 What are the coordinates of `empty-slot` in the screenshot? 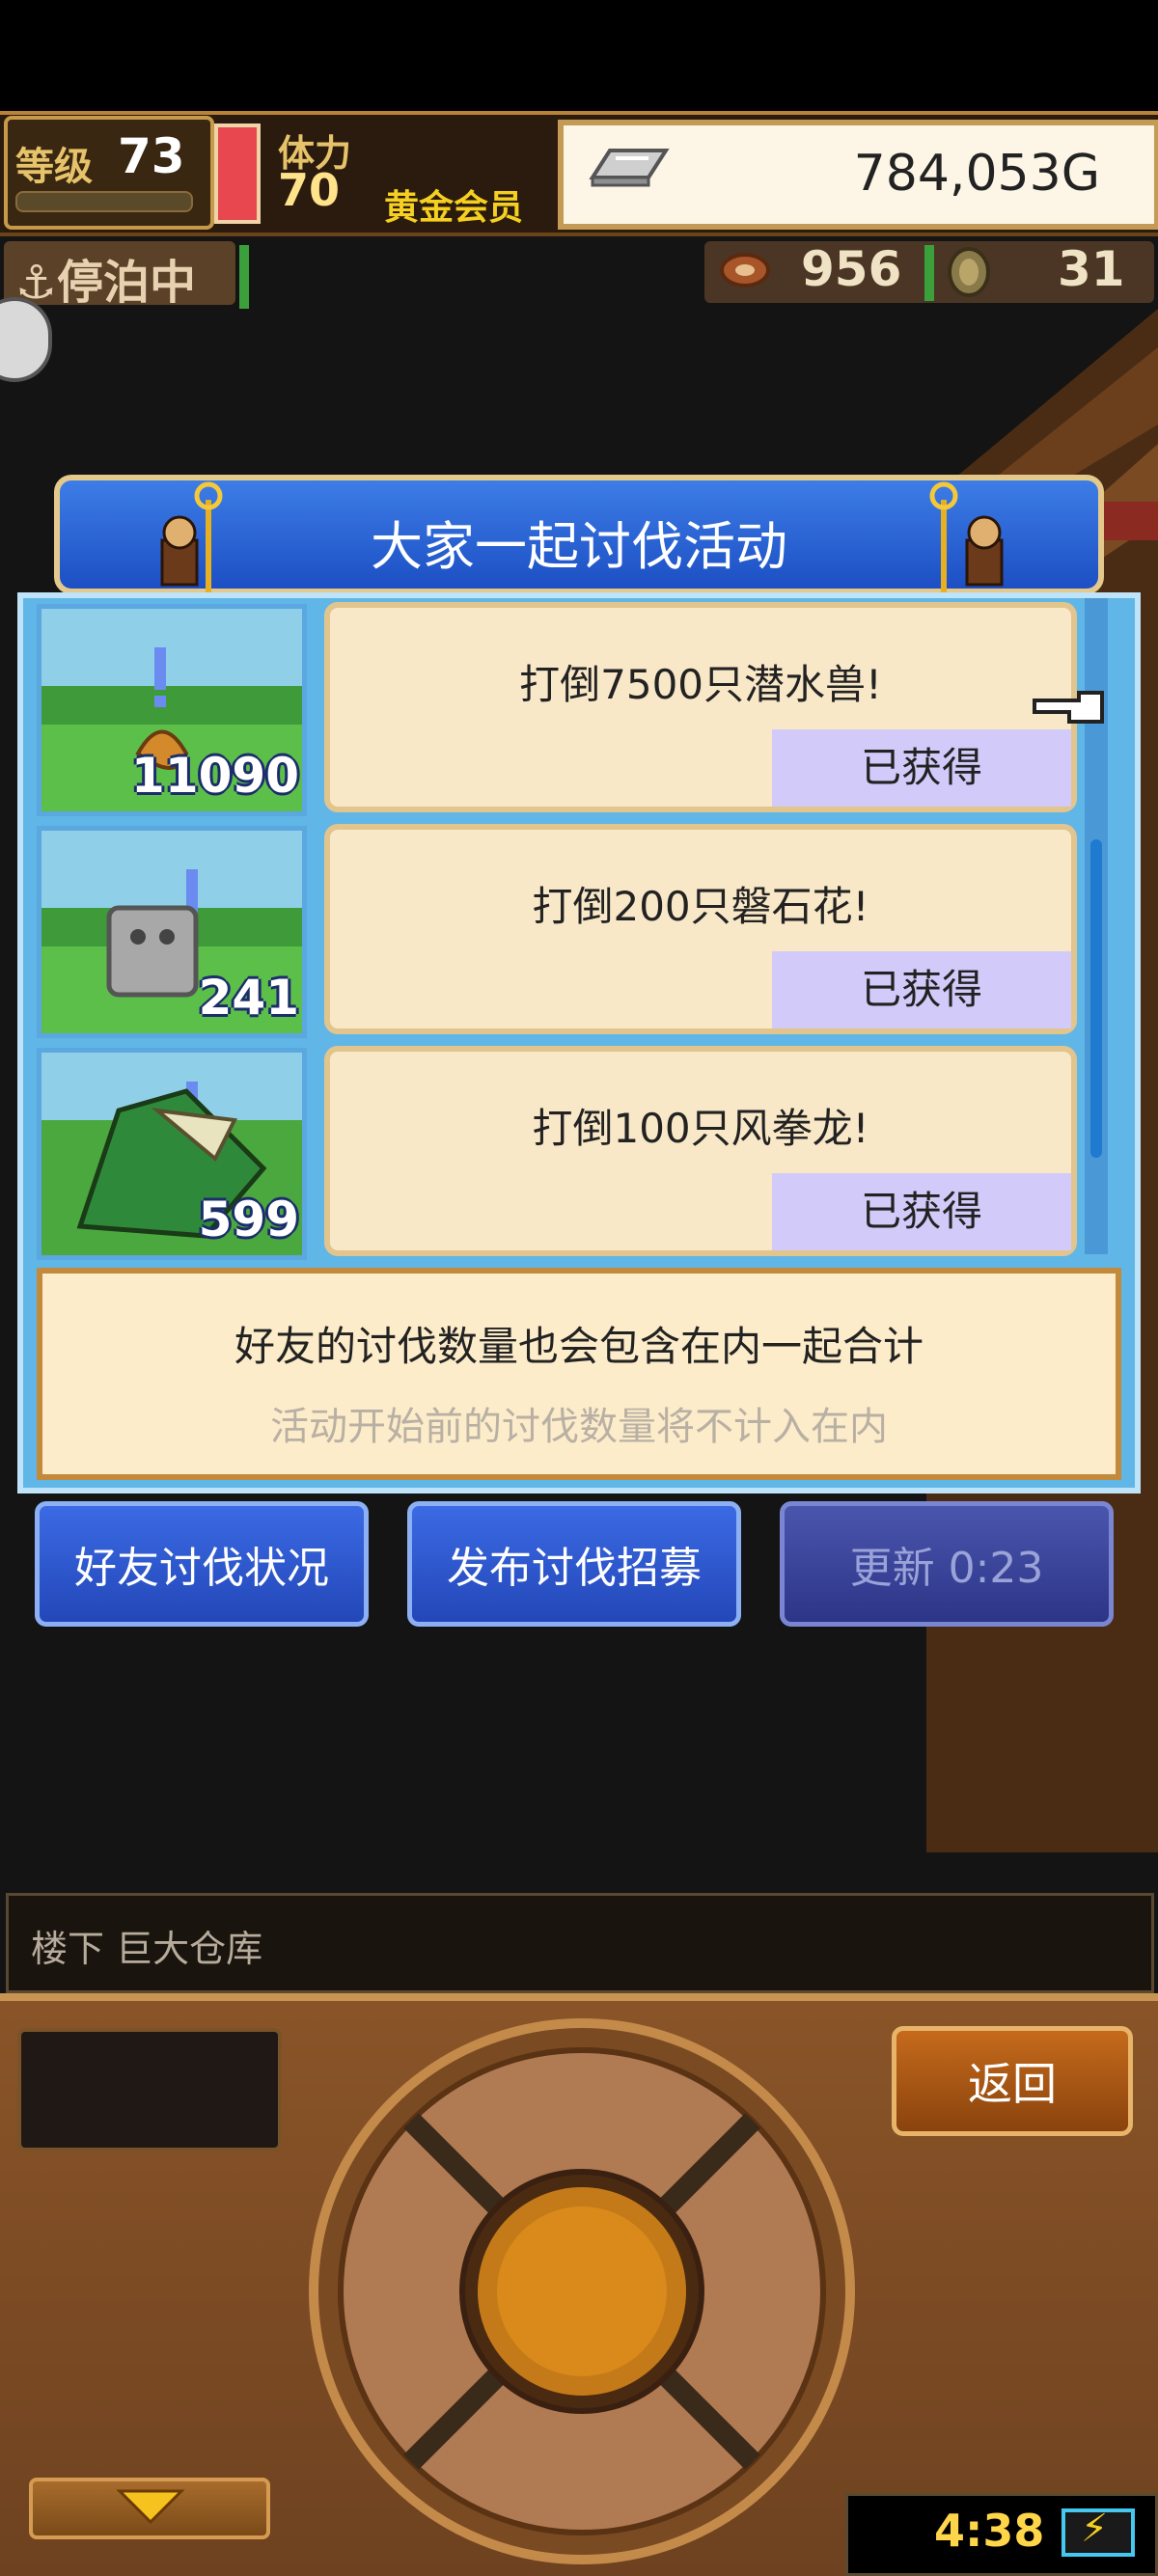 It's located at (149, 2090).